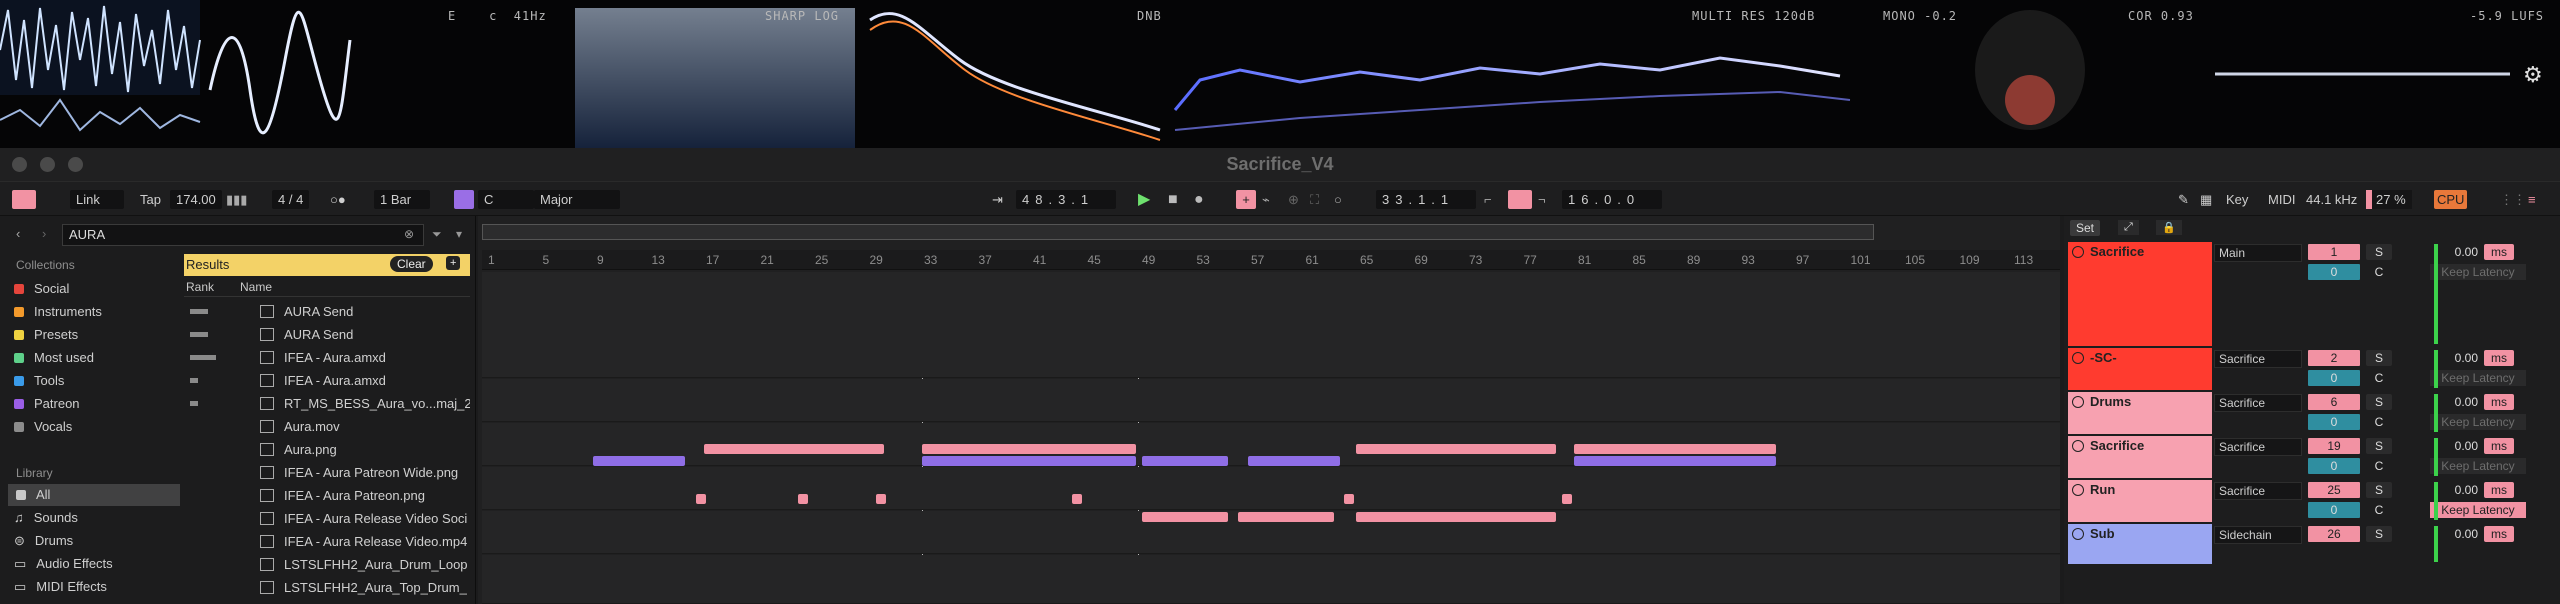 The height and width of the screenshot is (604, 2560). What do you see at coordinates (1178, 232) in the screenshot?
I see `overview-scrollbar` at bounding box center [1178, 232].